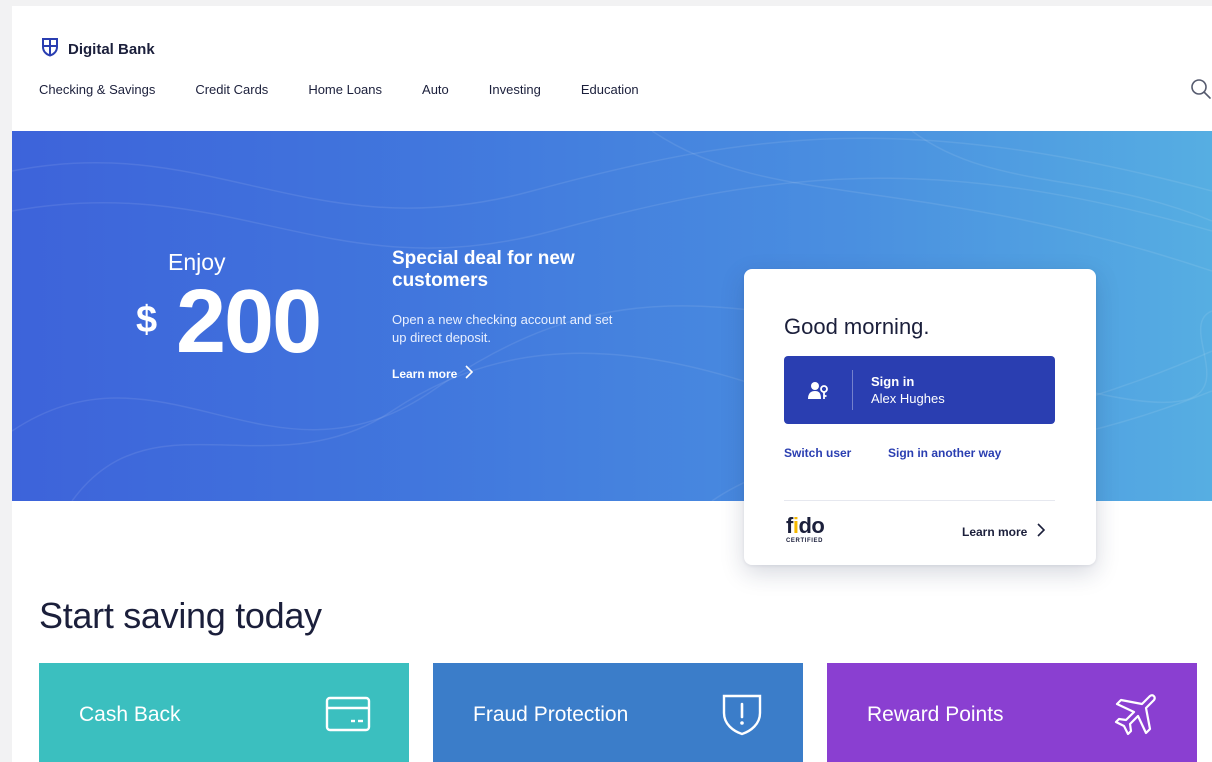 The width and height of the screenshot is (1212, 762). Describe the element at coordinates (919, 500) in the screenshot. I see `card-divider` at that location.